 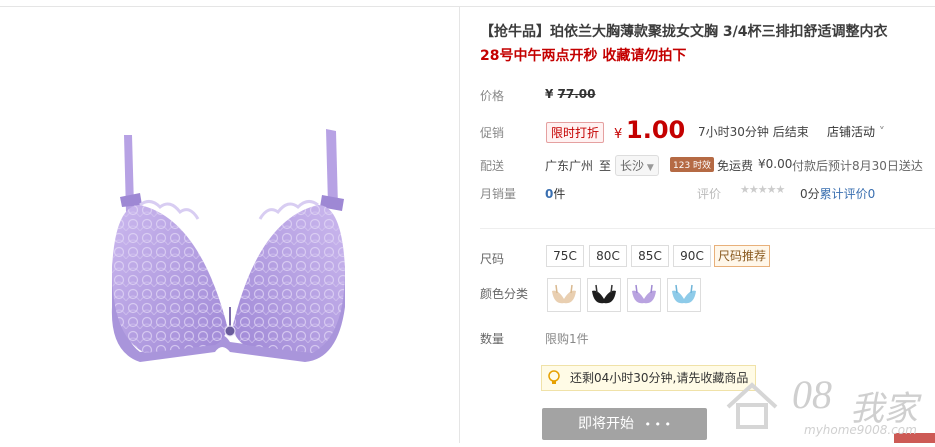 I want to click on color-swatch-black, so click(x=604, y=295).